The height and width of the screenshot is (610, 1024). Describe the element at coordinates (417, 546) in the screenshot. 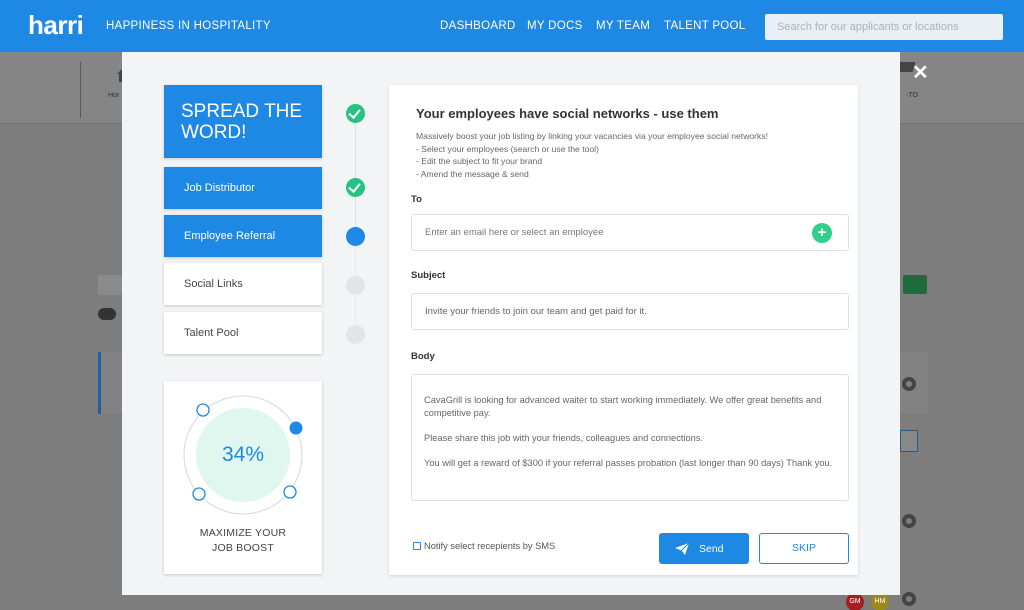

I see `notify-sms-checkbox` at that location.